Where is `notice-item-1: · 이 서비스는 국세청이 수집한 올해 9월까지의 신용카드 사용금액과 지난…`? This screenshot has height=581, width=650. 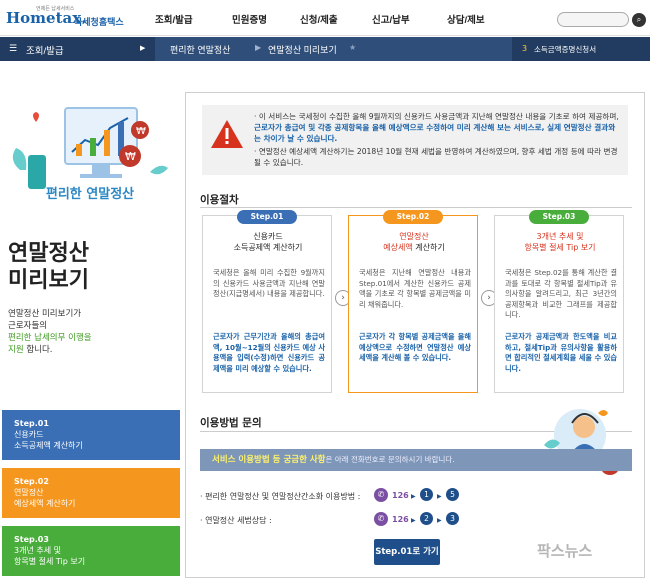
notice-item-1: · 이 서비스는 국세청이 수집한 올해 9월까지의 신용카드 사용금액과 지난… is located at coordinates (436, 127).